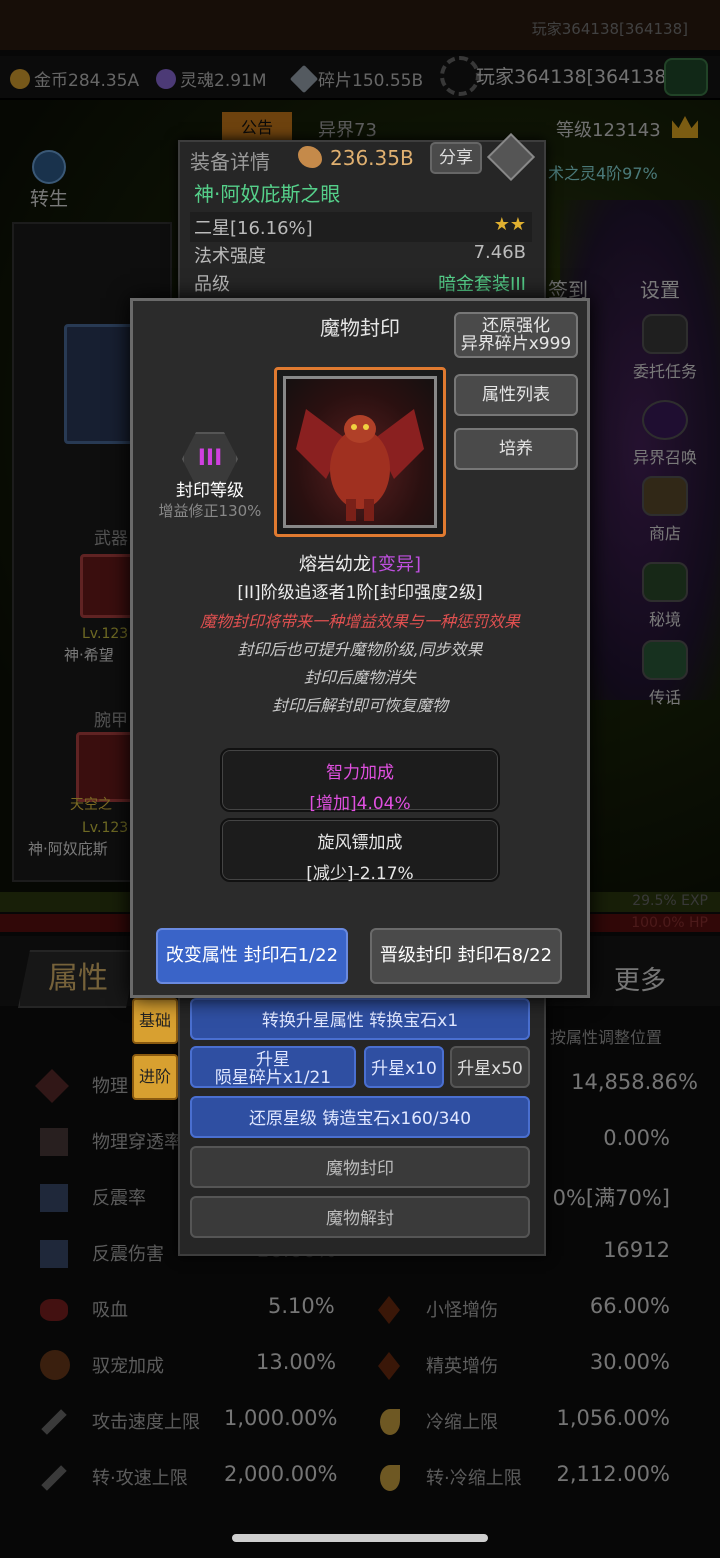 The image size is (720, 1558). What do you see at coordinates (516, 344) in the screenshot?
I see `restore-enhance-cost: 异界碎片x999` at bounding box center [516, 344].